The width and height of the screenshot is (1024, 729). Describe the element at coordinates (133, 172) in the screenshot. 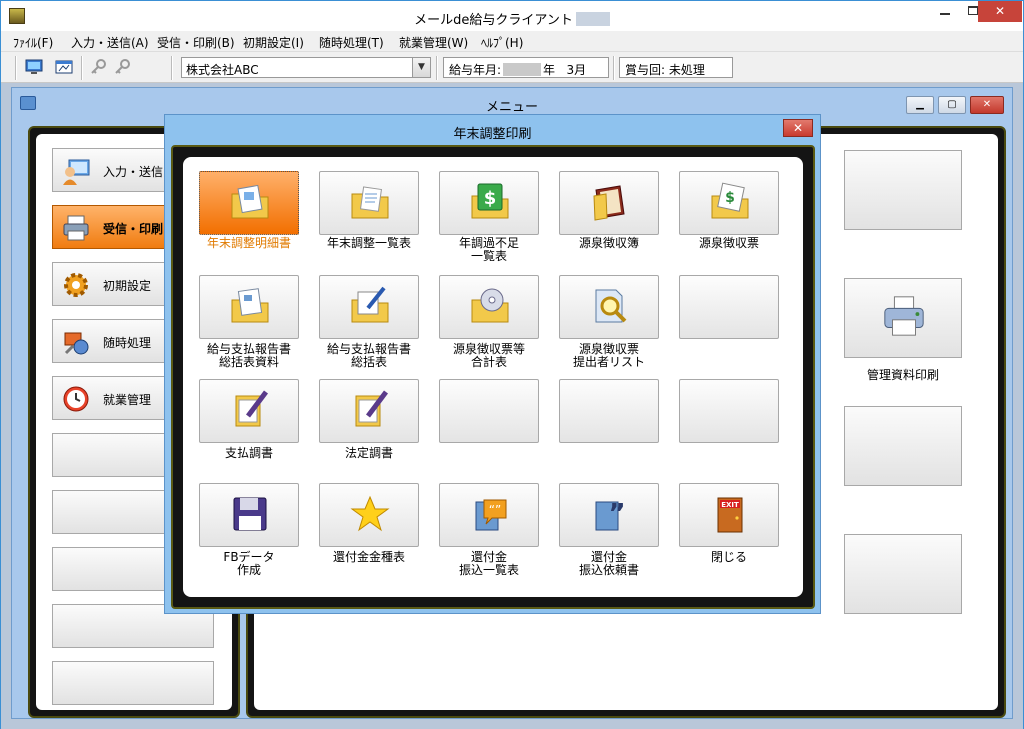

I see `side-button-label: 入力・送信` at that location.